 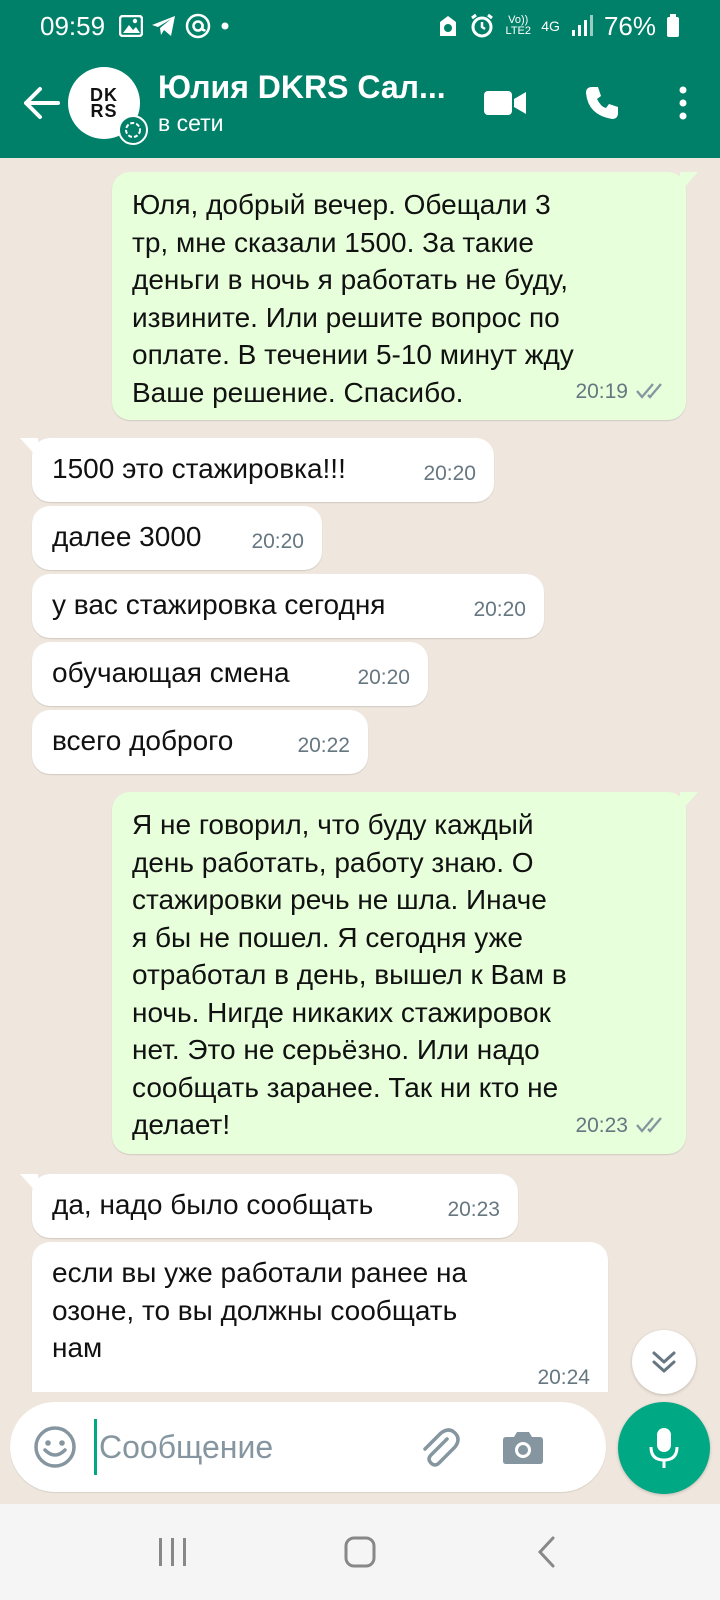 I want to click on camera-icon, so click(x=523, y=1447).